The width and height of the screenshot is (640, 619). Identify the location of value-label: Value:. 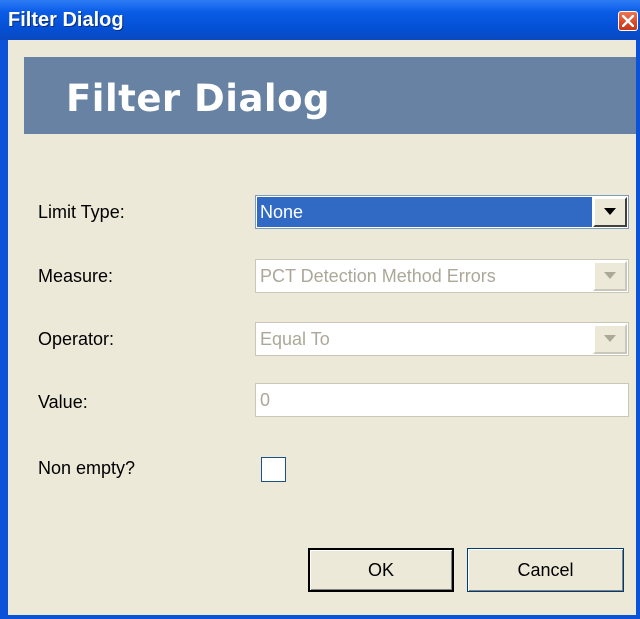
(63, 402).